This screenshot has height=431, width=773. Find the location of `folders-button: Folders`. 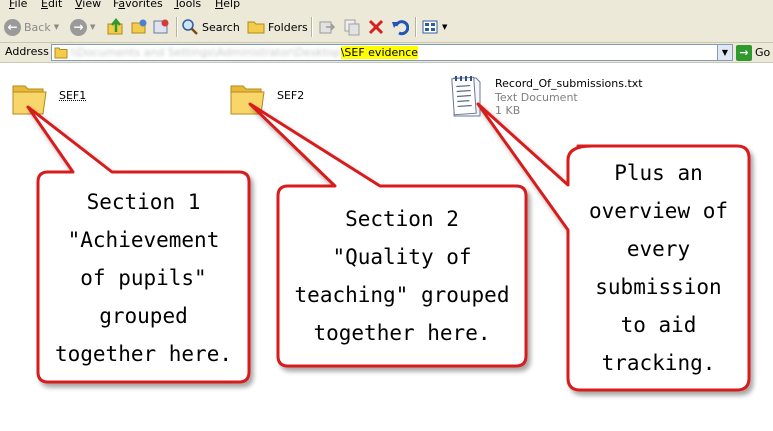

folders-button: Folders is located at coordinates (277, 27).